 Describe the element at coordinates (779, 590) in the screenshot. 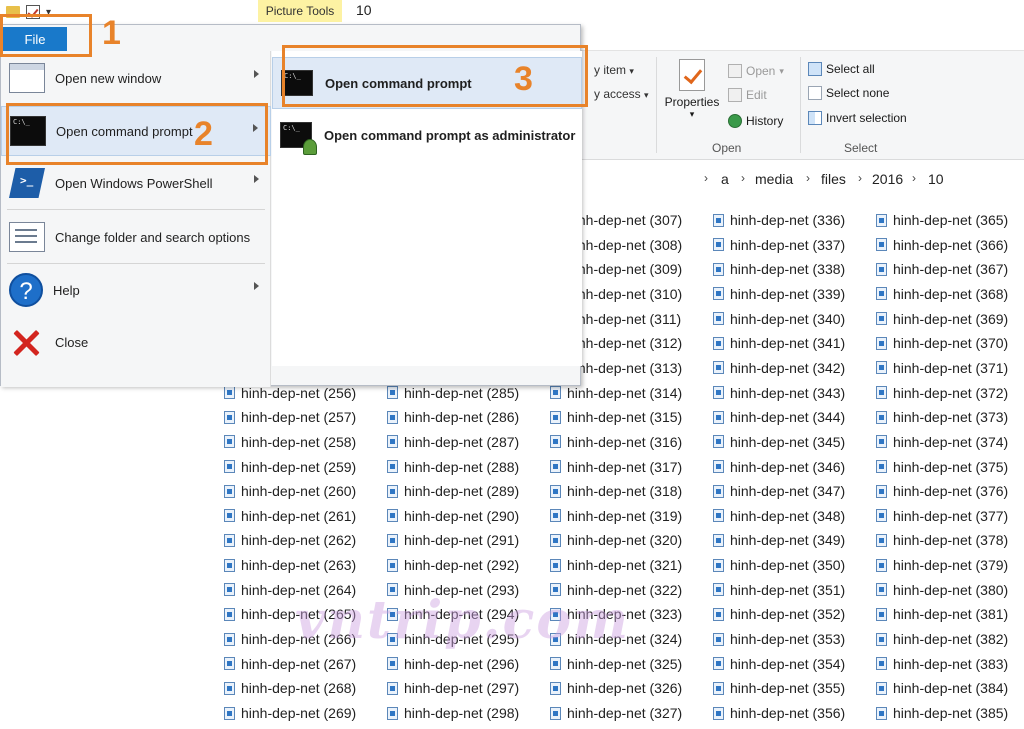

I see `file-item: hinh-dep-net (351)` at that location.